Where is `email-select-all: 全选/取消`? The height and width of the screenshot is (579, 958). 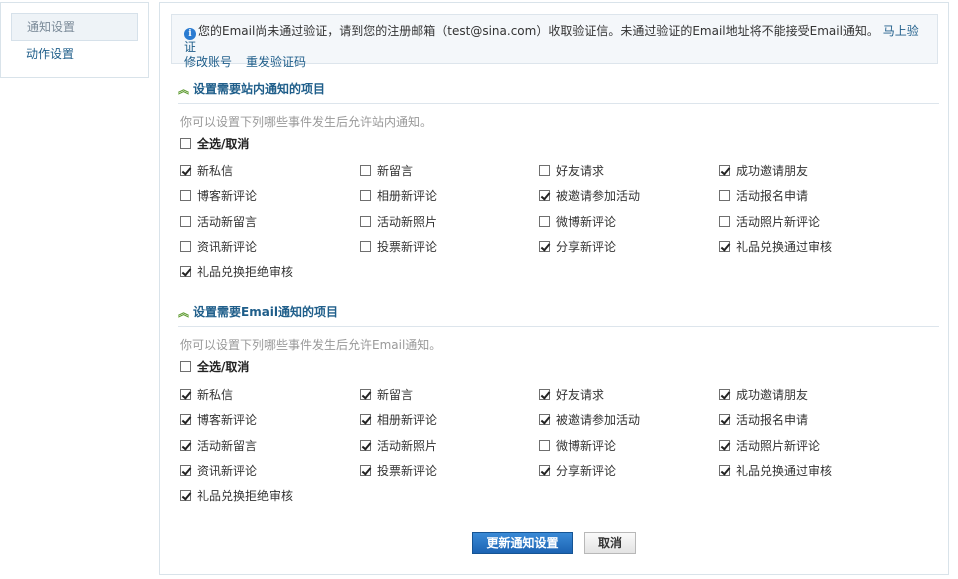 email-select-all: 全选/取消 is located at coordinates (214, 367).